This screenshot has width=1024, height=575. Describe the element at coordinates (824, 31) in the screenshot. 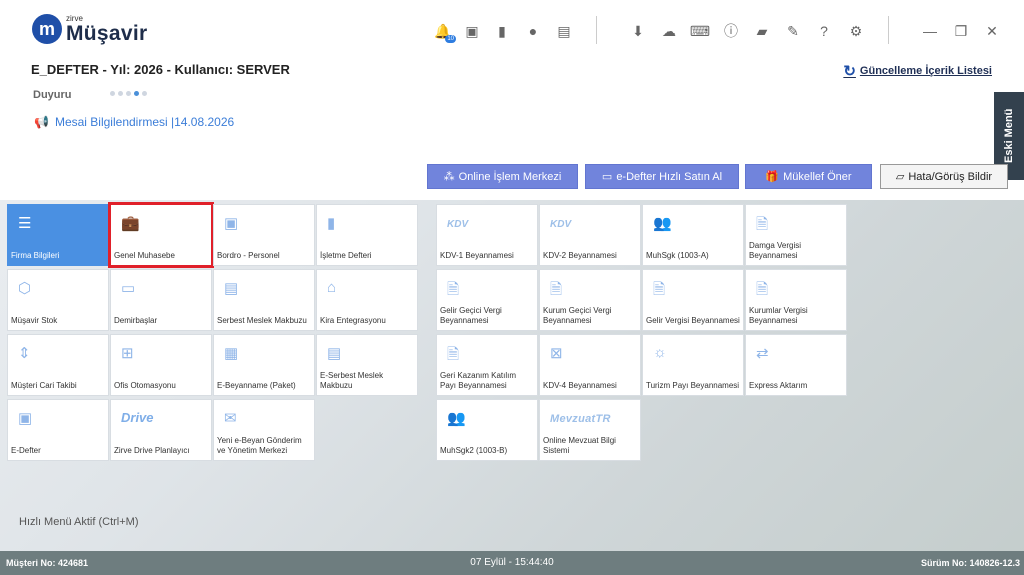

I see `help-icon: ?` at that location.